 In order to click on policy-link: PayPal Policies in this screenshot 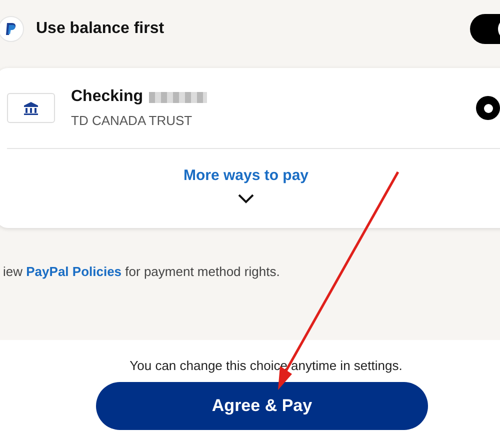, I will do `click(74, 271)`.